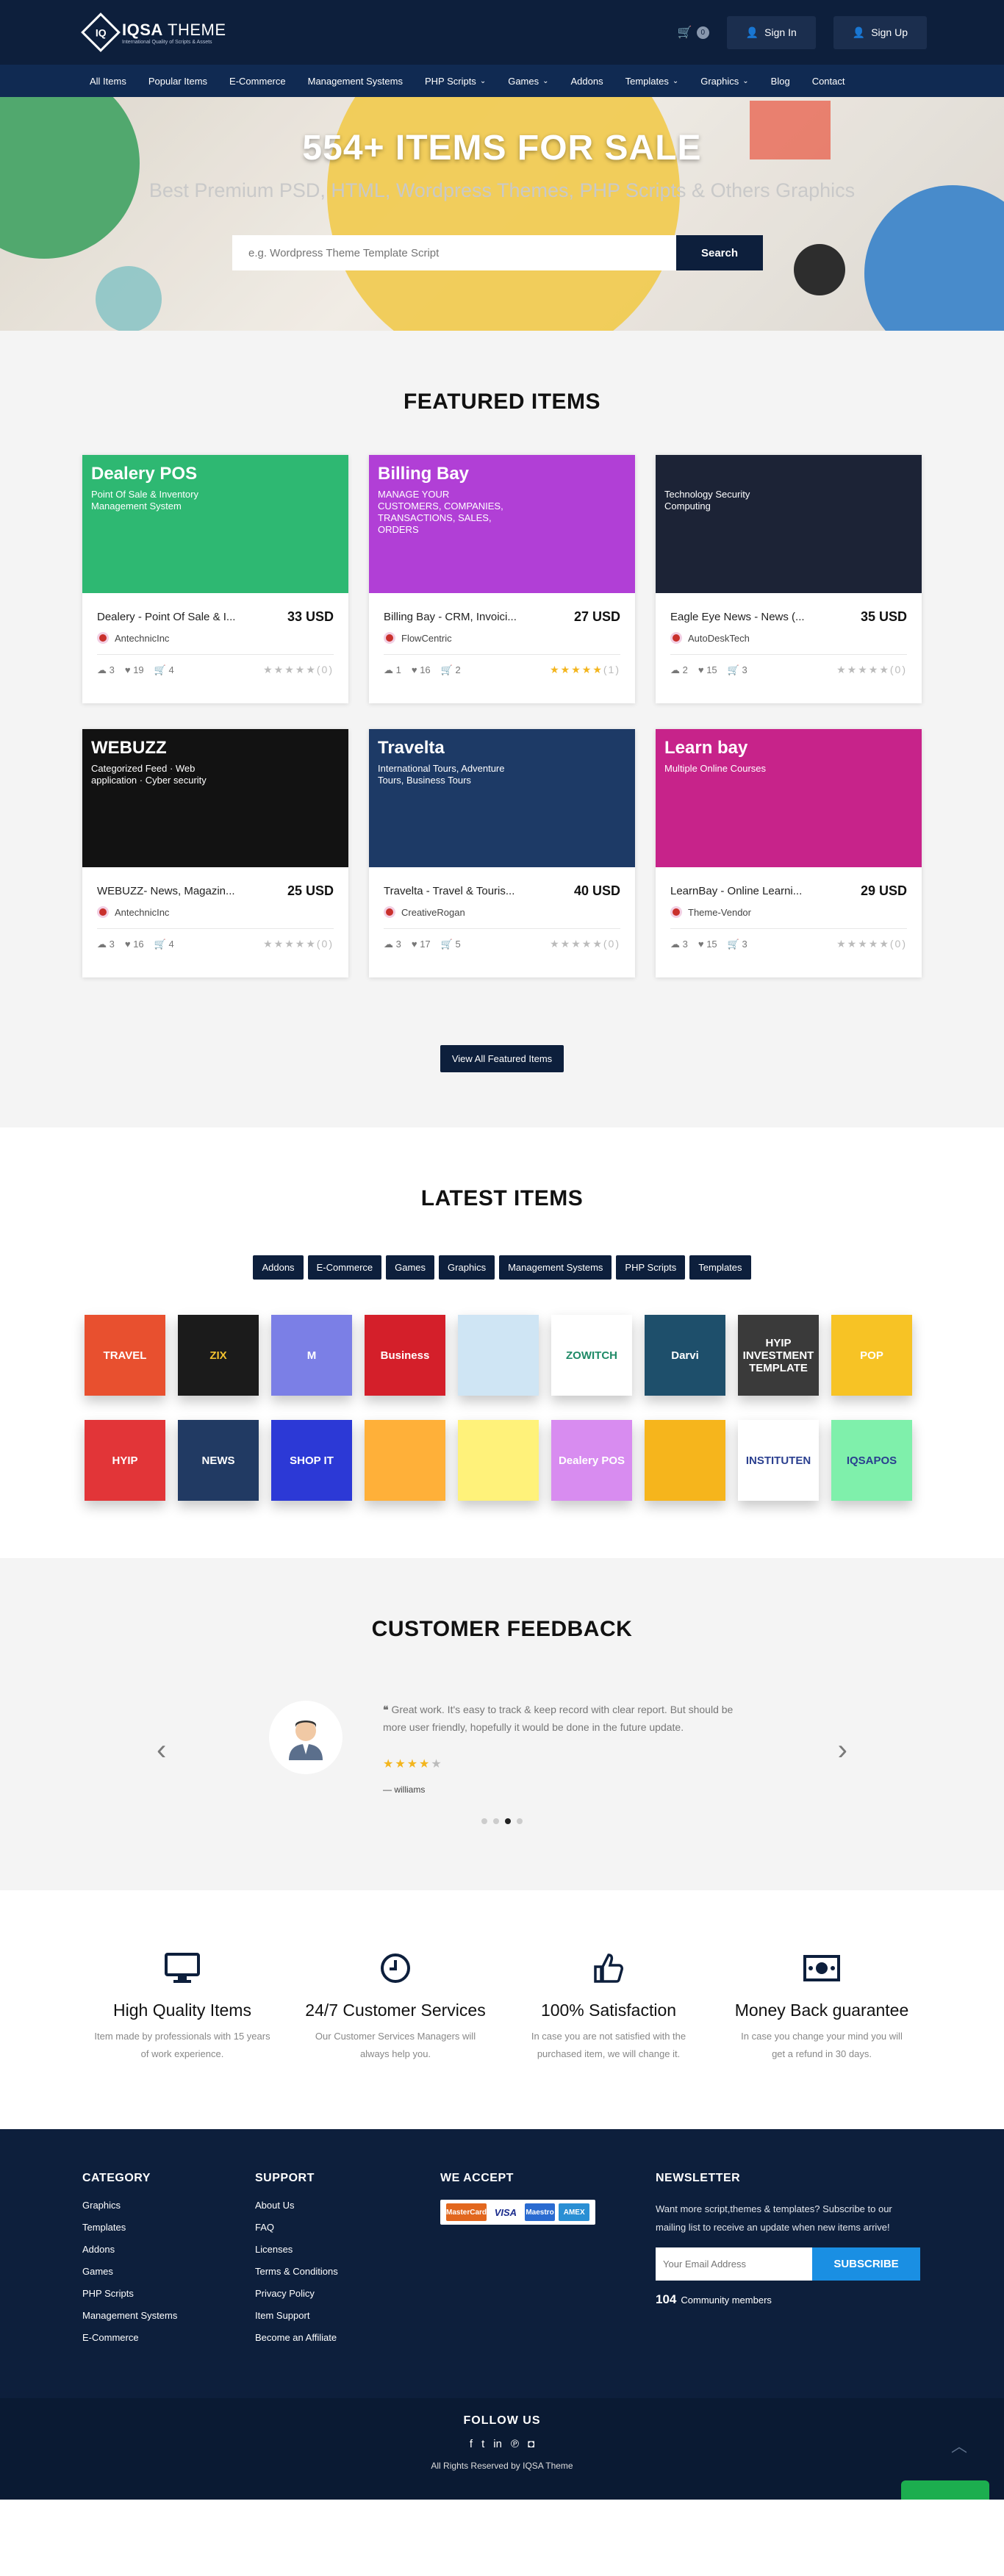 The height and width of the screenshot is (2576, 1004). What do you see at coordinates (355, 81) in the screenshot?
I see `nav-item: Management Systems` at bounding box center [355, 81].